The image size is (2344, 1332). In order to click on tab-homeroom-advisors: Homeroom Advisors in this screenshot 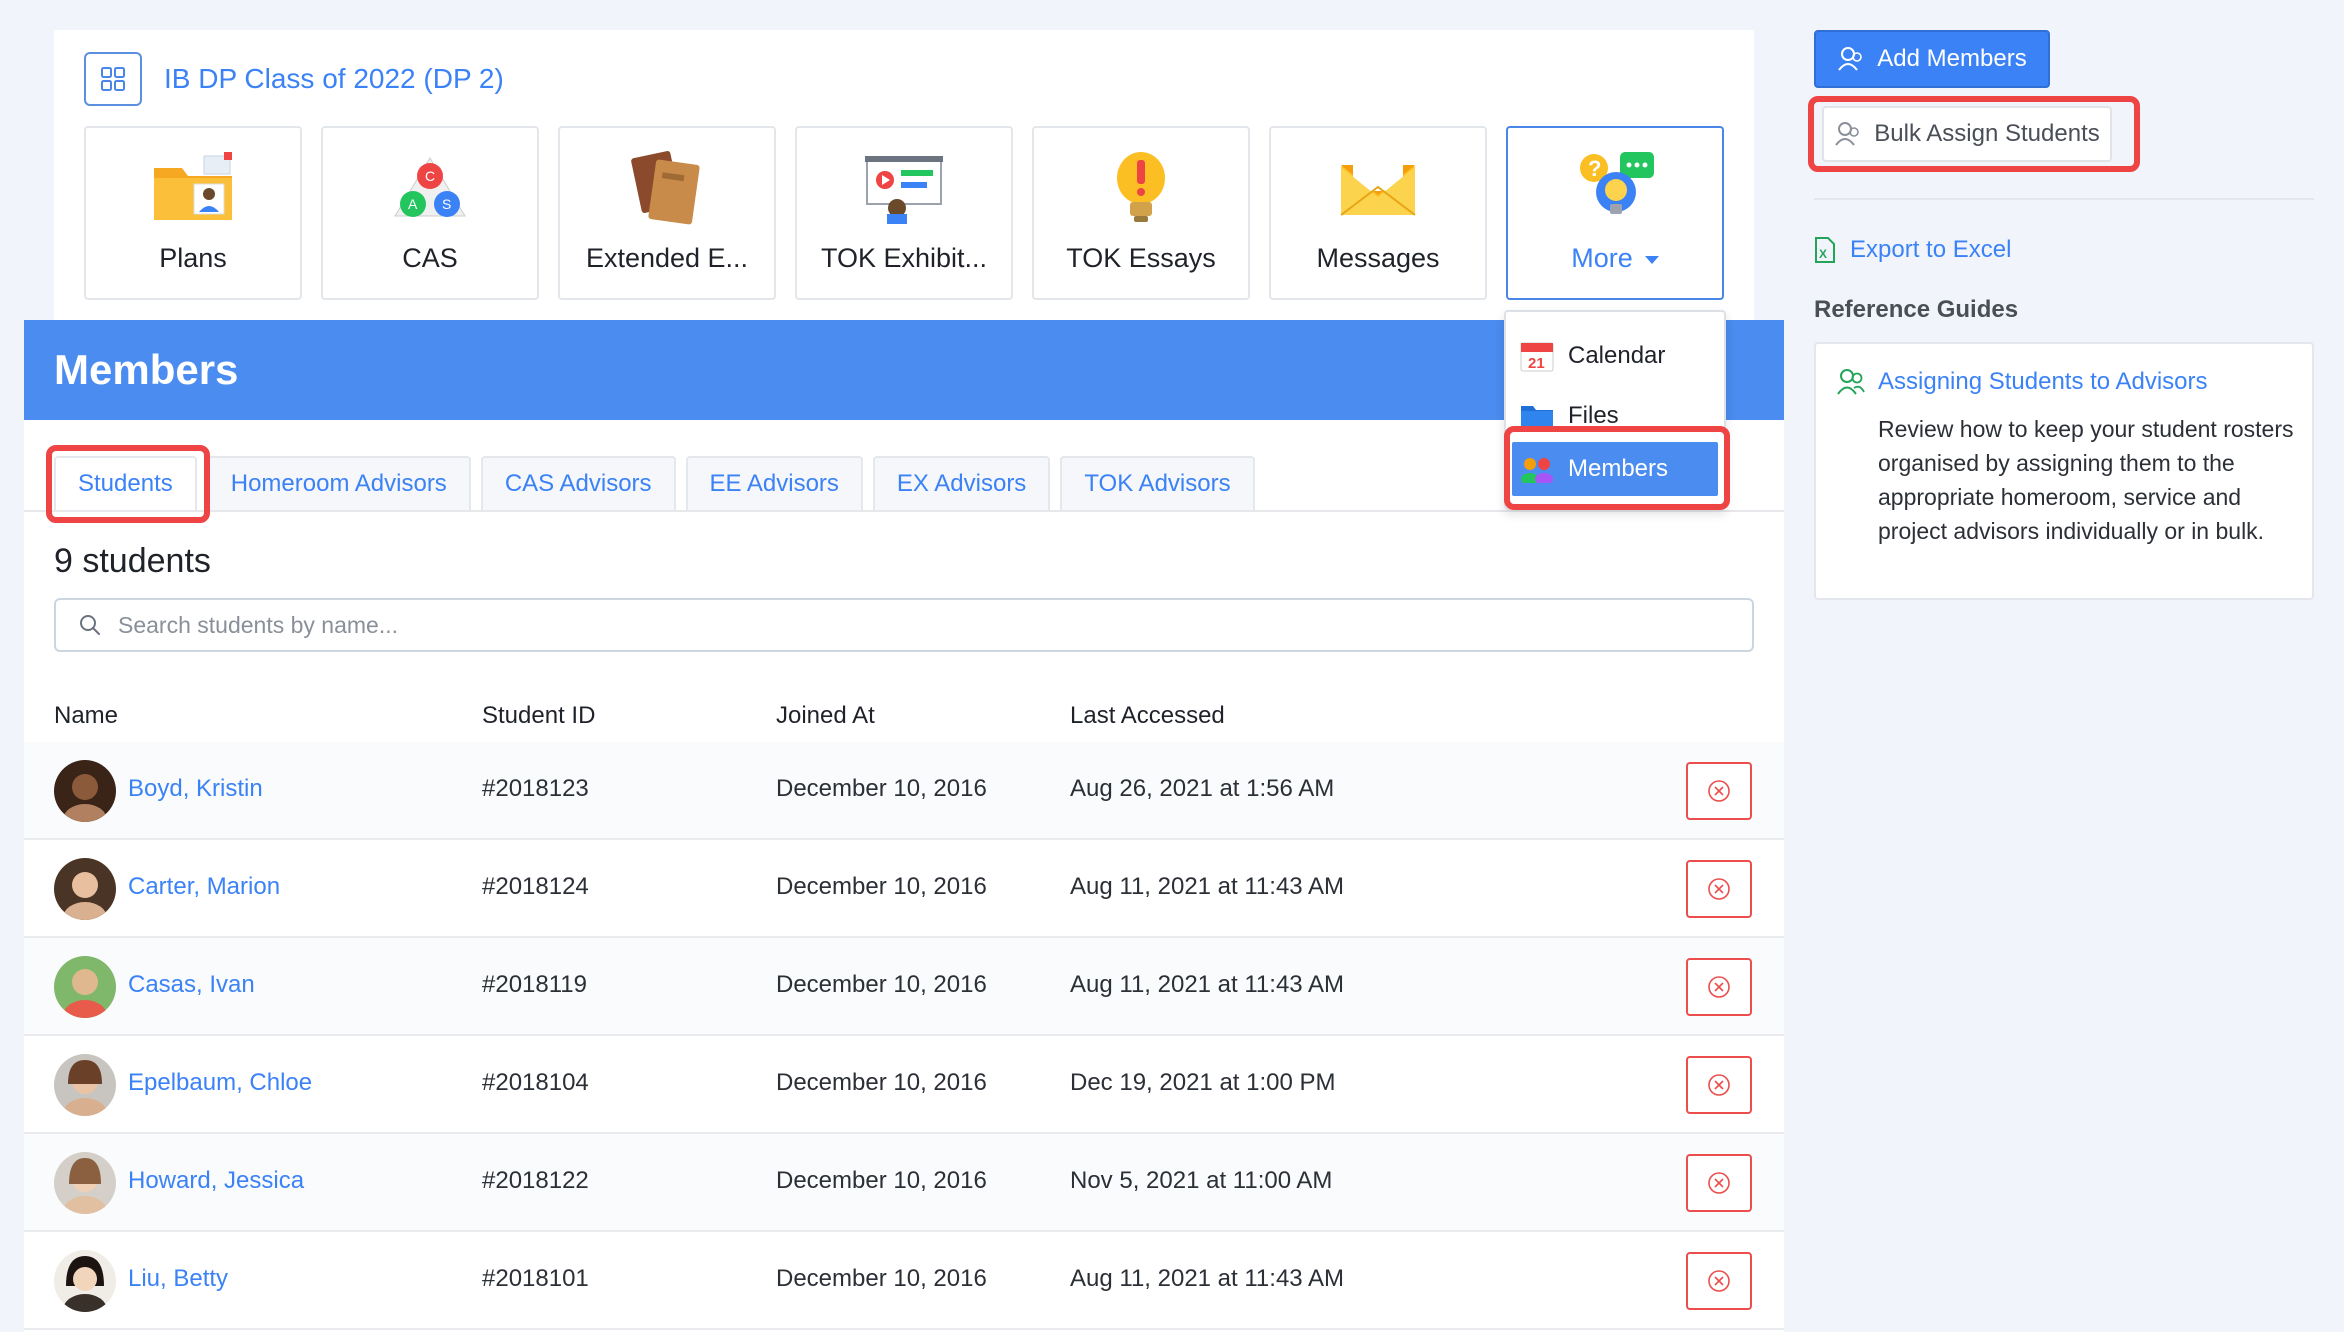, I will do `click(338, 483)`.